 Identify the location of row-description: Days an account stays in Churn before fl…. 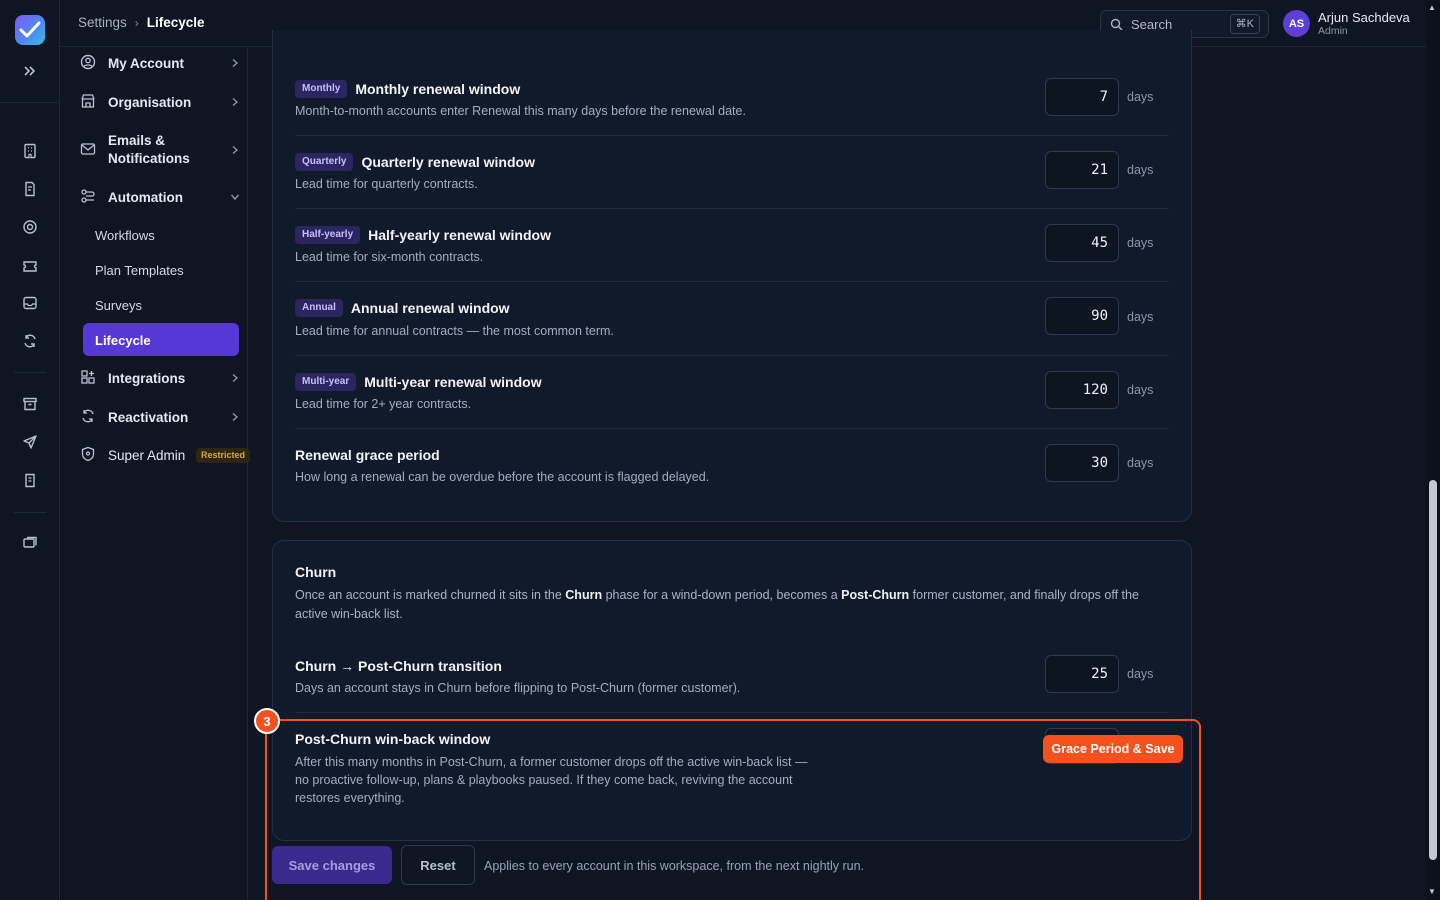
(518, 688).